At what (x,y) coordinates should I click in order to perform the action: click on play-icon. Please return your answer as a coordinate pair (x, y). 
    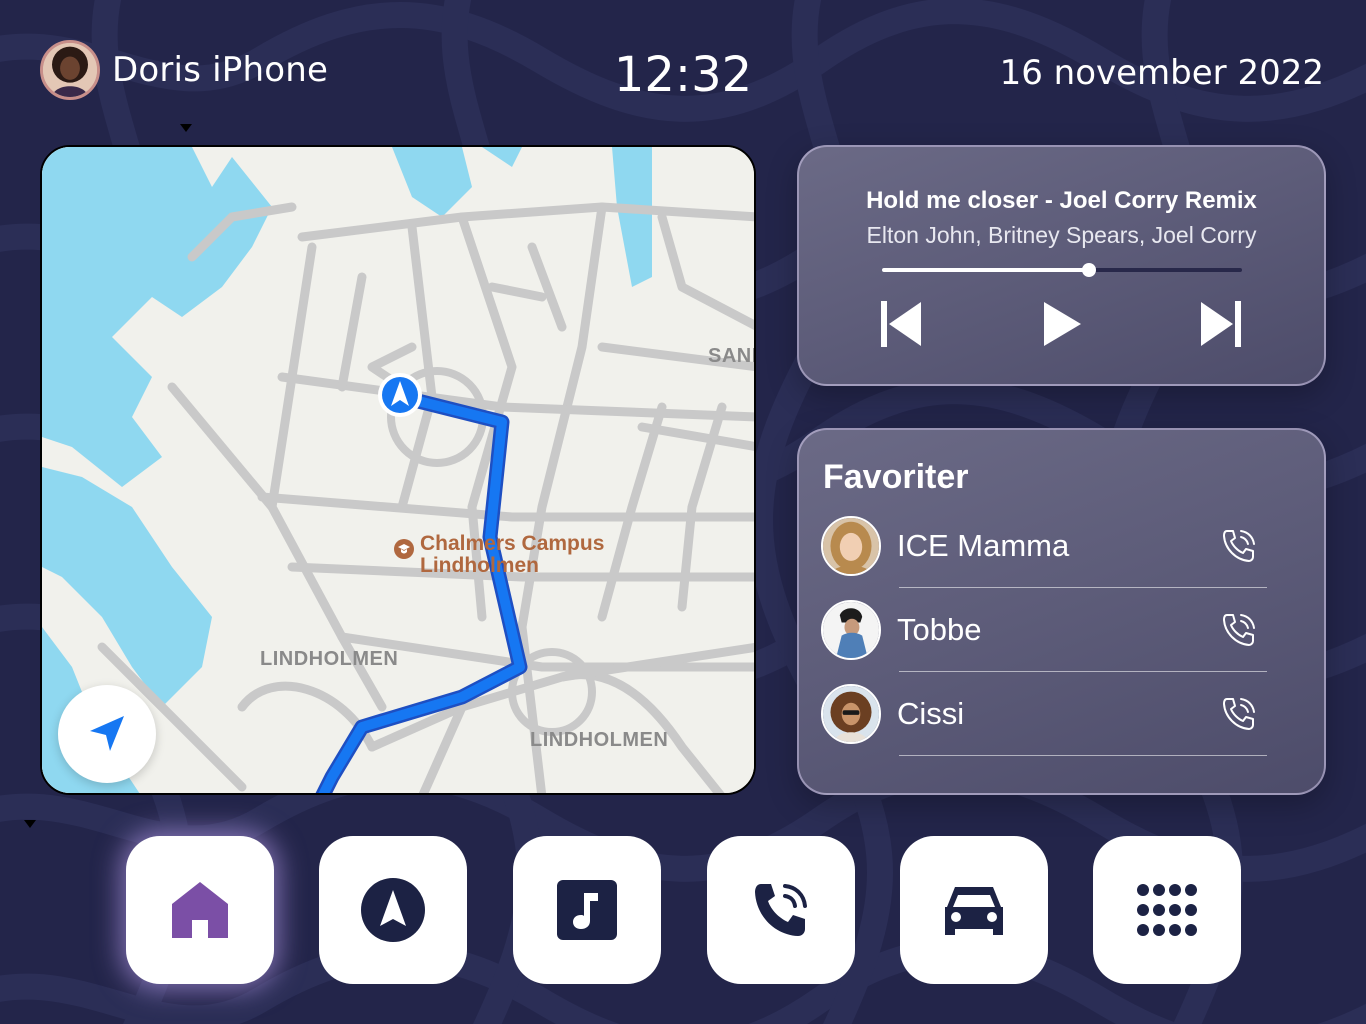
    Looking at the image, I should click on (1062, 324).